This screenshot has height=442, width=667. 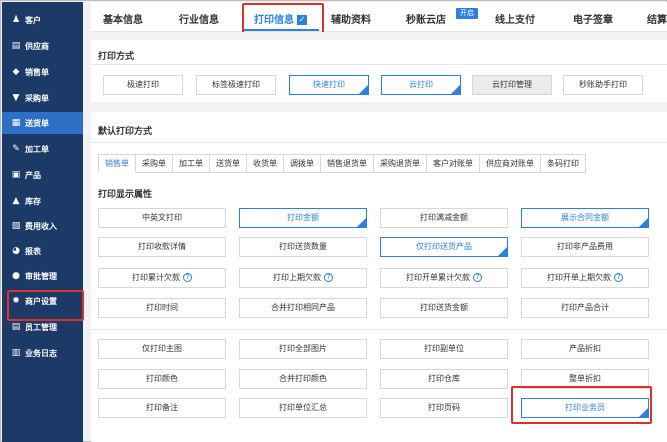 I want to click on print-option-button: 打印单位汇总, so click(x=303, y=408).